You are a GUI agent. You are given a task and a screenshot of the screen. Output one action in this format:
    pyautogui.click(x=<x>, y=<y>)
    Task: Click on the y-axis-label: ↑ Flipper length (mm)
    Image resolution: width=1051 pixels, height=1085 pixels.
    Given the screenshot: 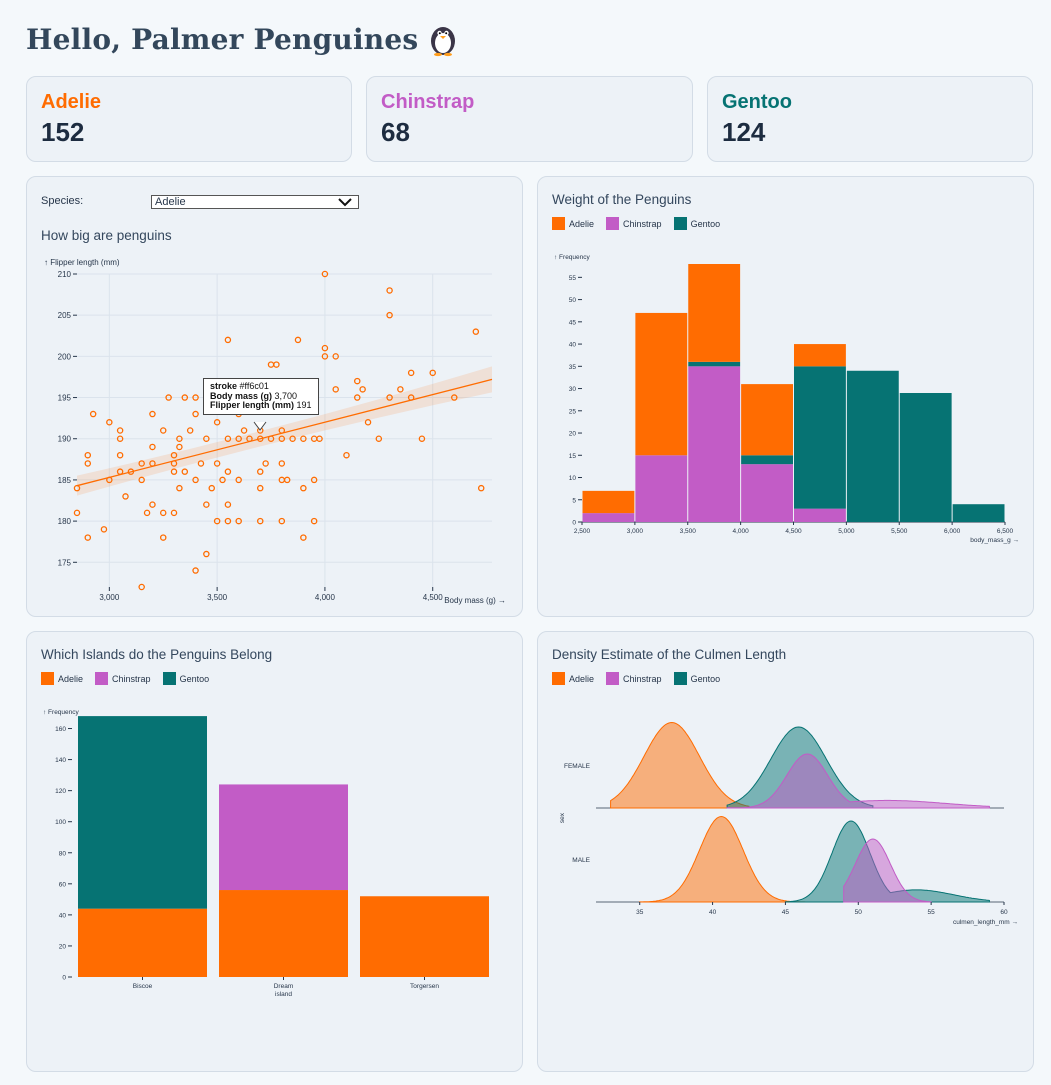 What is the action you would take?
    pyautogui.click(x=82, y=262)
    